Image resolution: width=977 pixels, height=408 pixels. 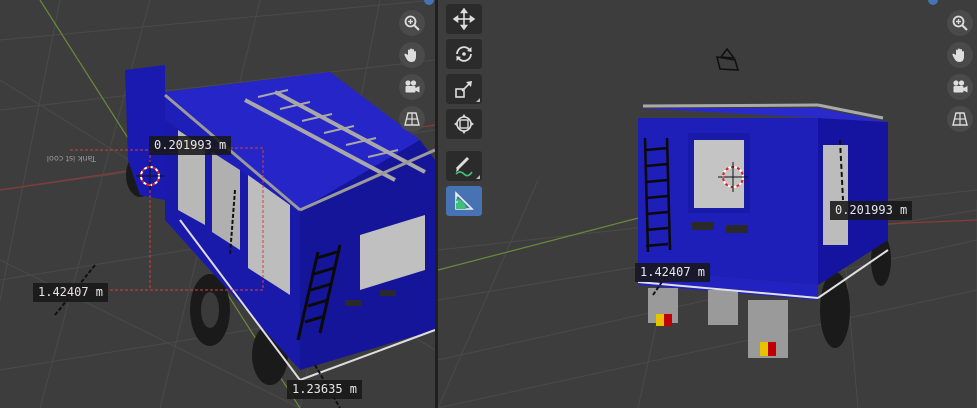 I want to click on rotate-tool-icon, so click(x=464, y=54).